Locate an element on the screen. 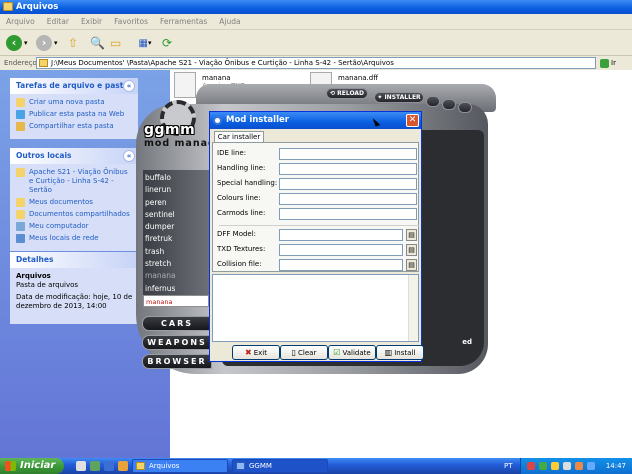 This screenshot has height=474, width=632. volume-icon is located at coordinates (567, 466).